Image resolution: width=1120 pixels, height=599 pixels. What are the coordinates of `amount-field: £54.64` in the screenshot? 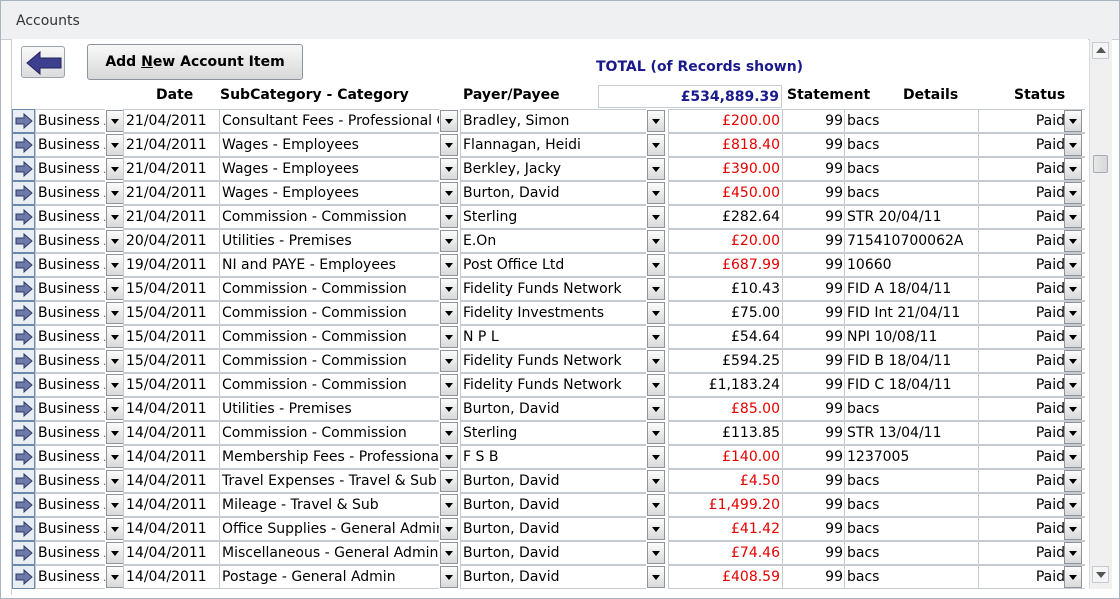 It's located at (725, 337).